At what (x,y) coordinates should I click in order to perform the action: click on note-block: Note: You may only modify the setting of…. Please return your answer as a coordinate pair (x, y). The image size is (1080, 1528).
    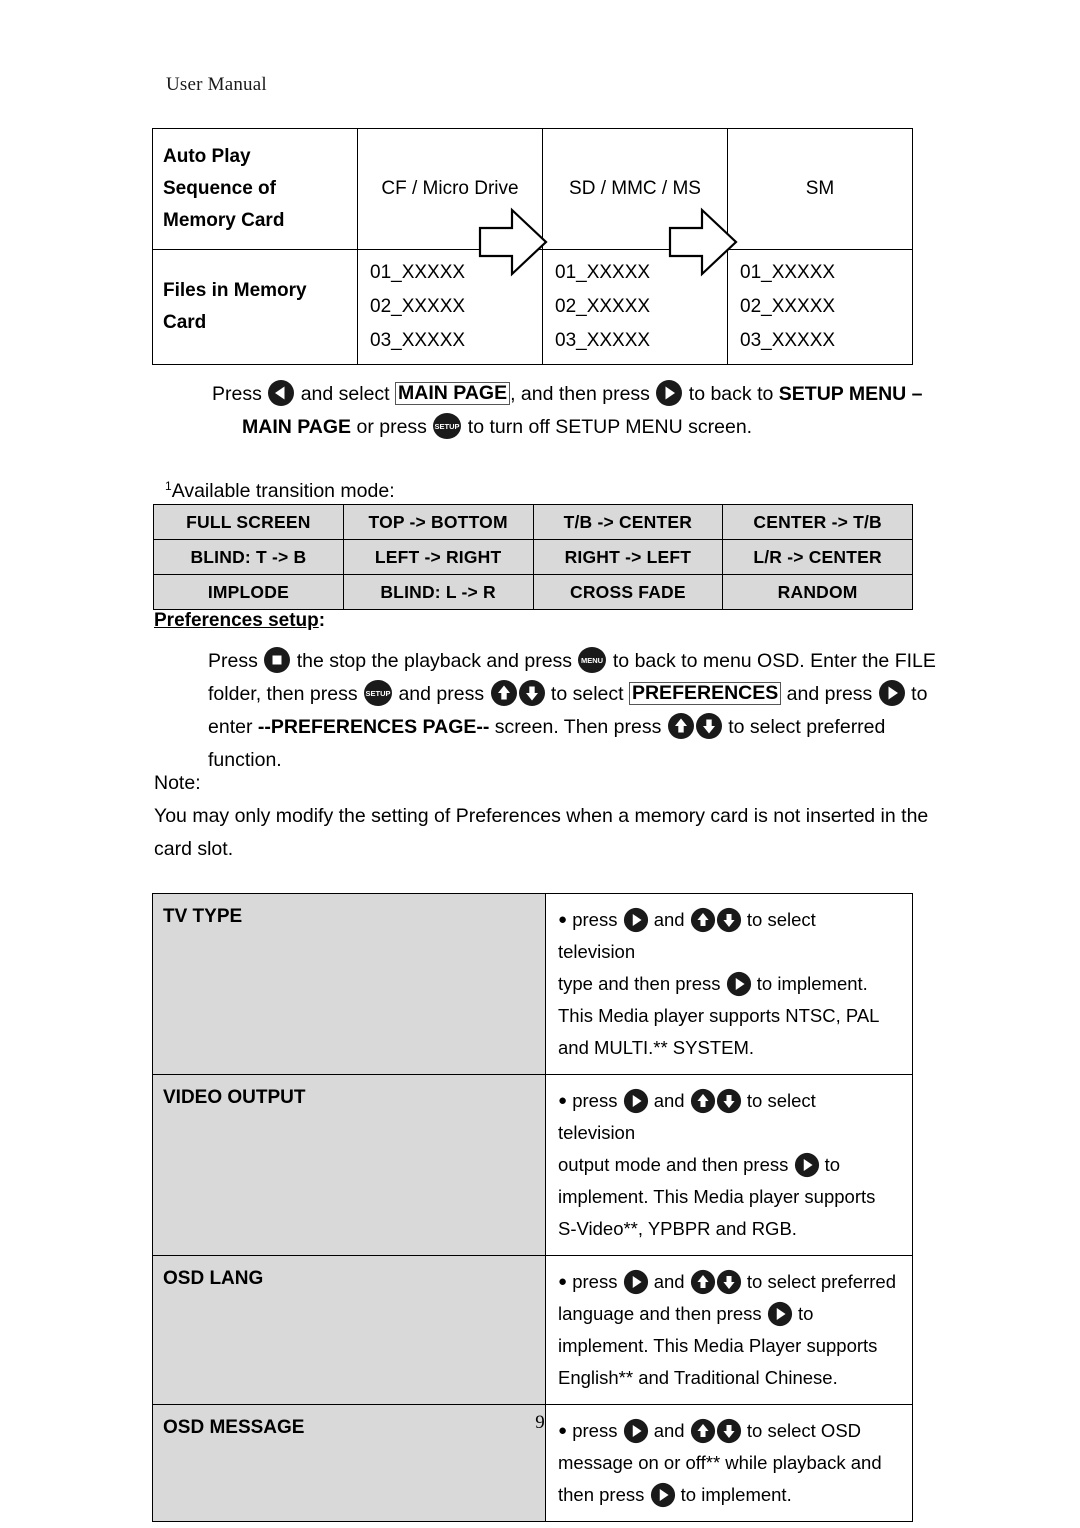
    Looking at the image, I should click on (544, 816).